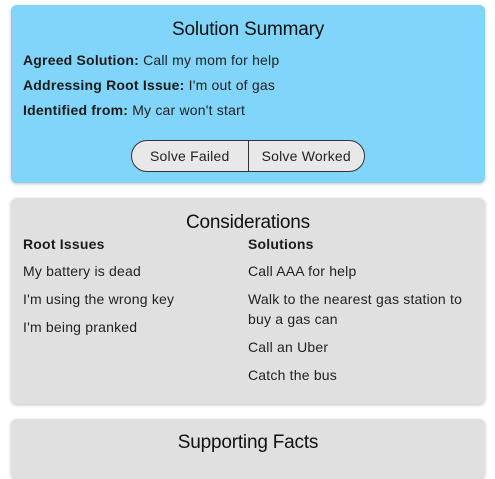 The width and height of the screenshot is (495, 479). Describe the element at coordinates (248, 442) in the screenshot. I see `supporting-facts-title: Supporting Facts` at that location.